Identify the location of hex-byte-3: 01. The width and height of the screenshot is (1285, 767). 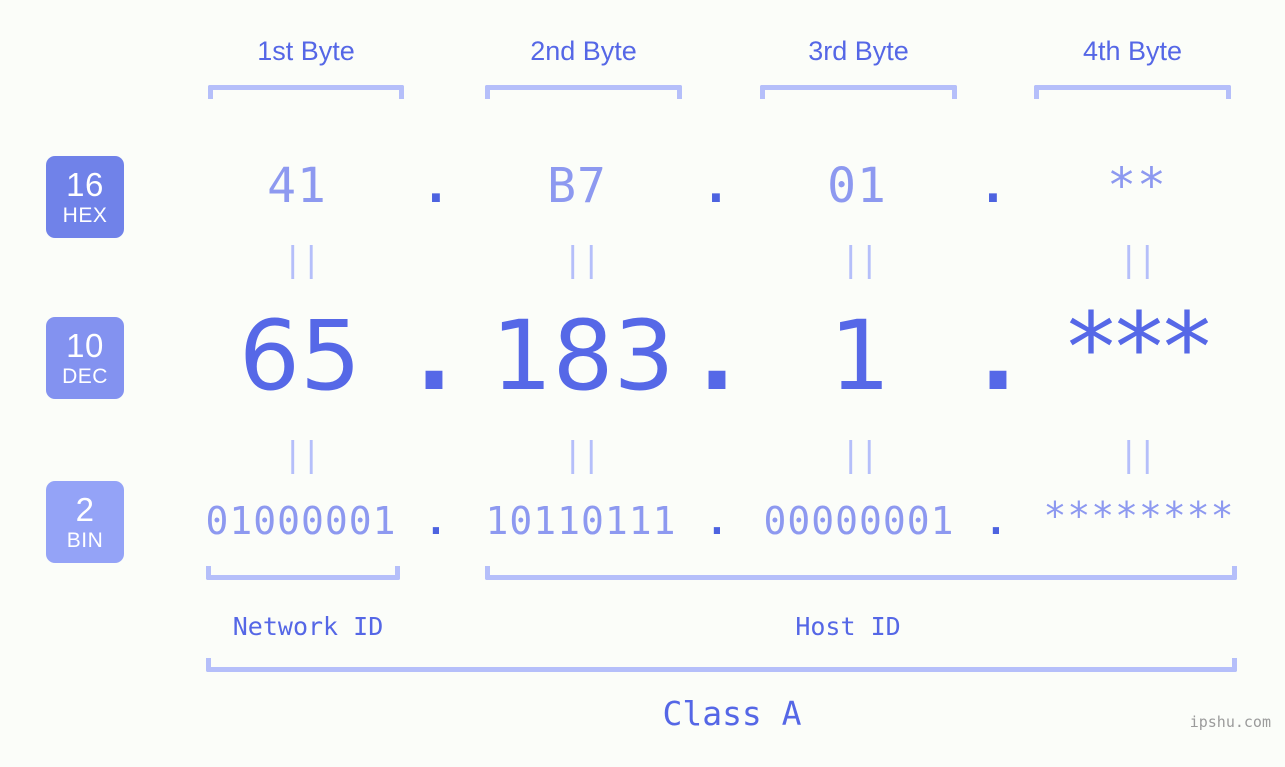
(857, 186).